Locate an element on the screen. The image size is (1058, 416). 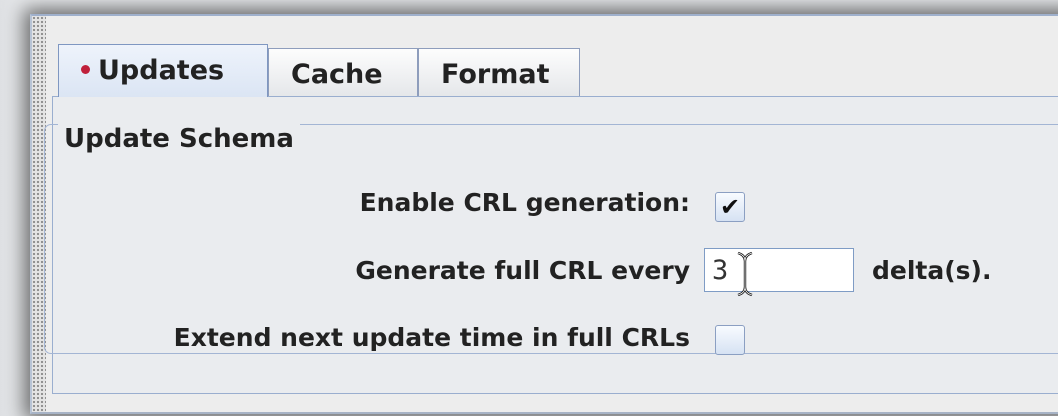
extend-next-update-checkbox is located at coordinates (730, 340).